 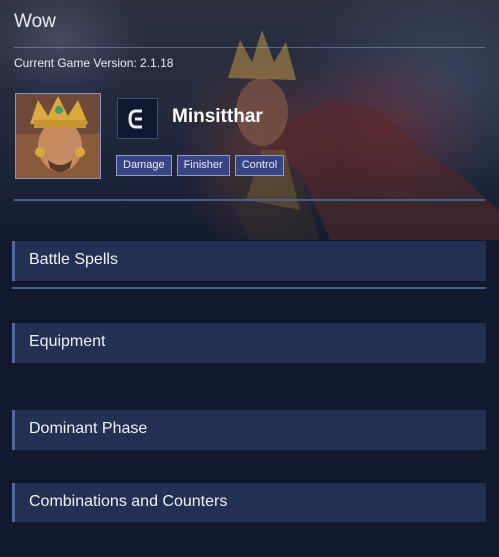 I want to click on hero-portrait, so click(x=58, y=136).